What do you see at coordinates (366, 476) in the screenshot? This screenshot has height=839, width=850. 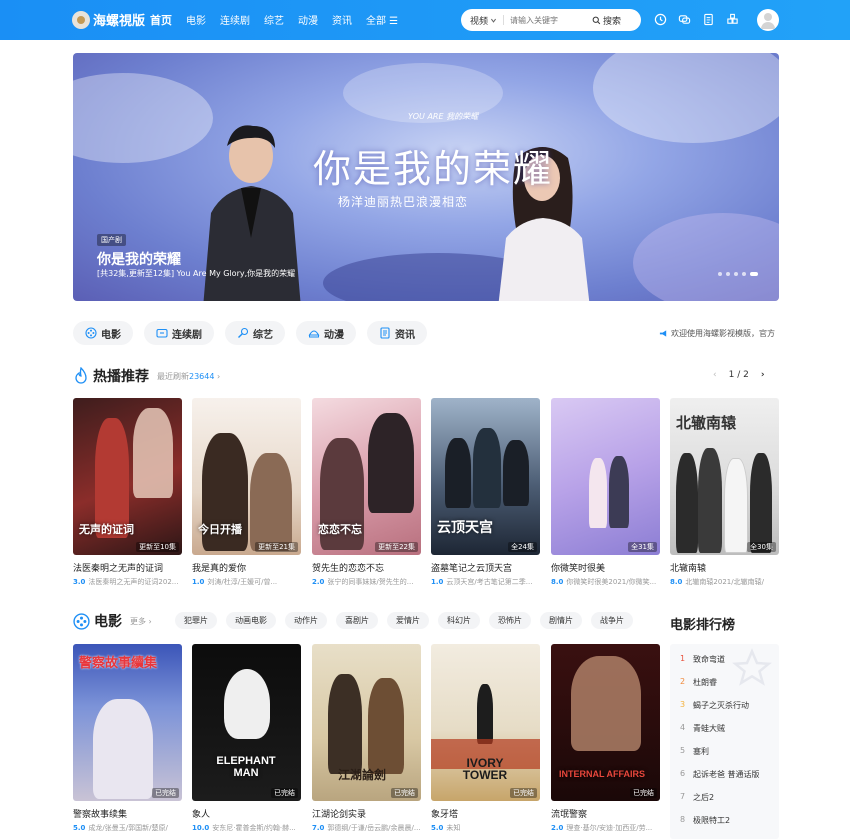 I see `poster-image: 恋恋不忘 更新至22集` at bounding box center [366, 476].